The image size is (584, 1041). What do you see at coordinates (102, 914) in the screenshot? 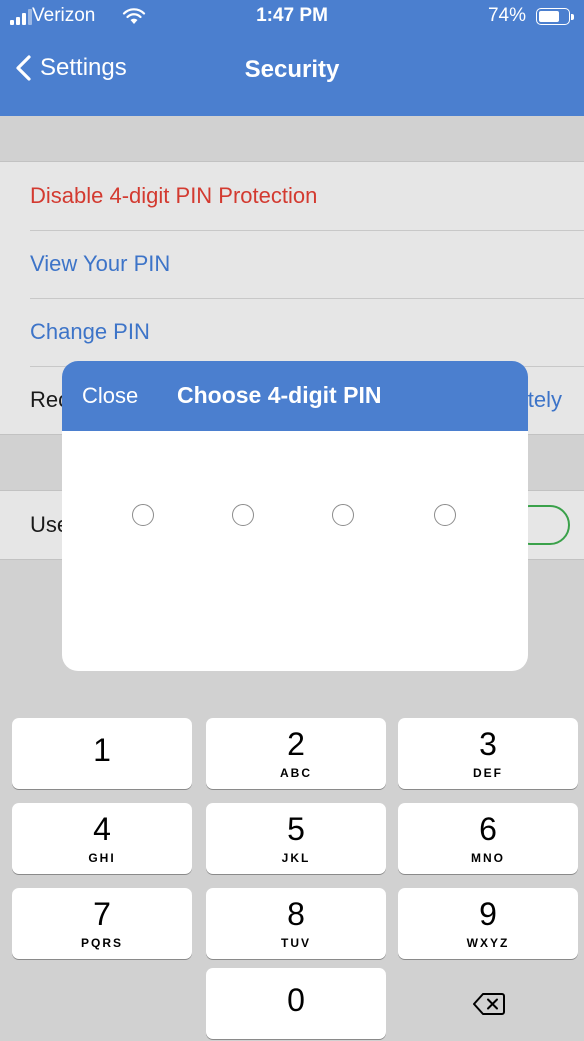
I see `key-number: 7` at bounding box center [102, 914].